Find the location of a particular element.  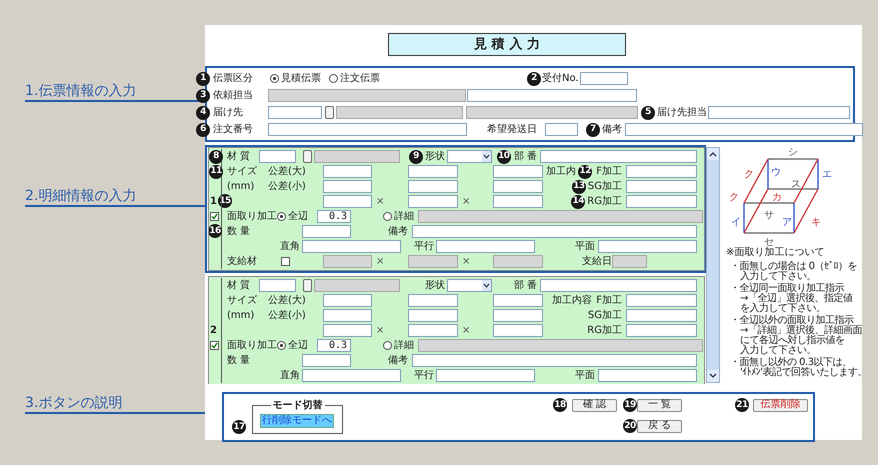

field-label: 公差(大) is located at coordinates (287, 301).